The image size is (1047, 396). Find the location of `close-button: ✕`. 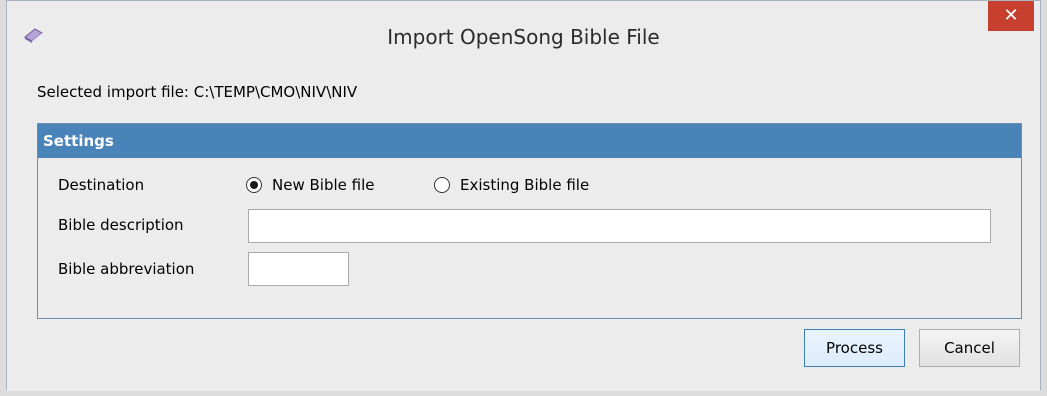

close-button: ✕ is located at coordinates (1011, 16).